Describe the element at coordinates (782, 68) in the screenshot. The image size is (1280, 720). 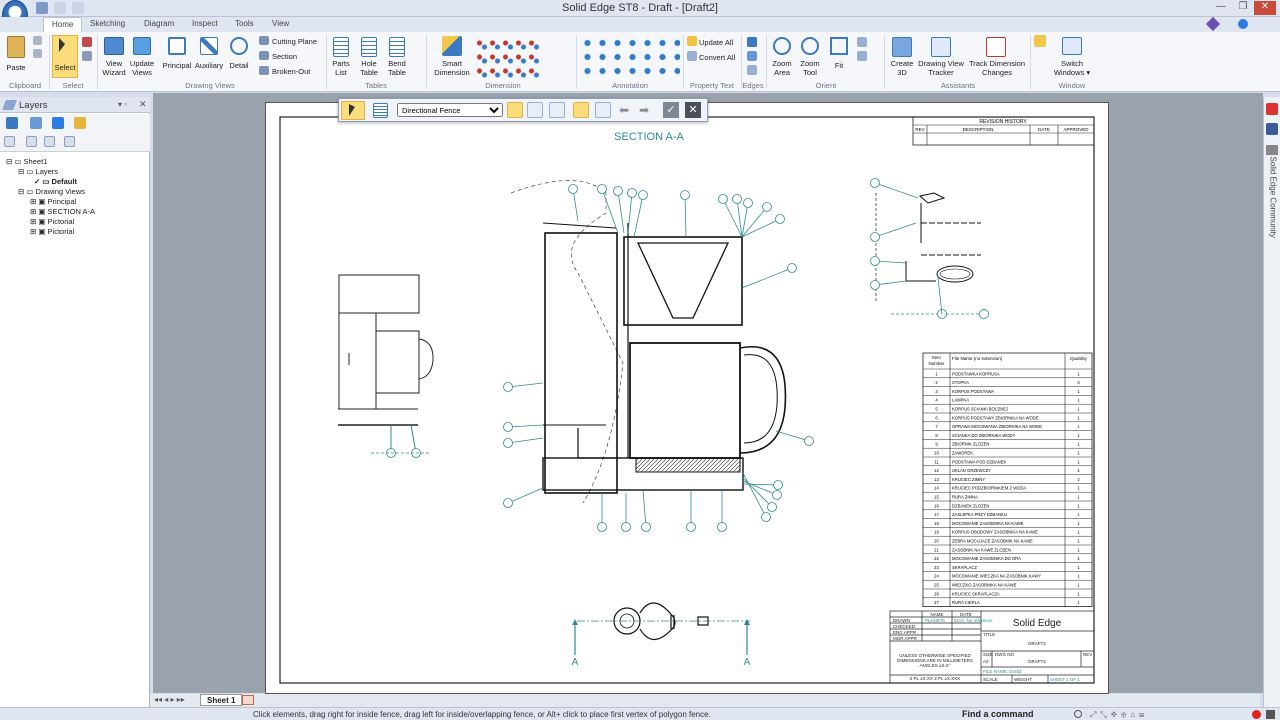
I see `zoom-area-button: Zoom Area` at that location.